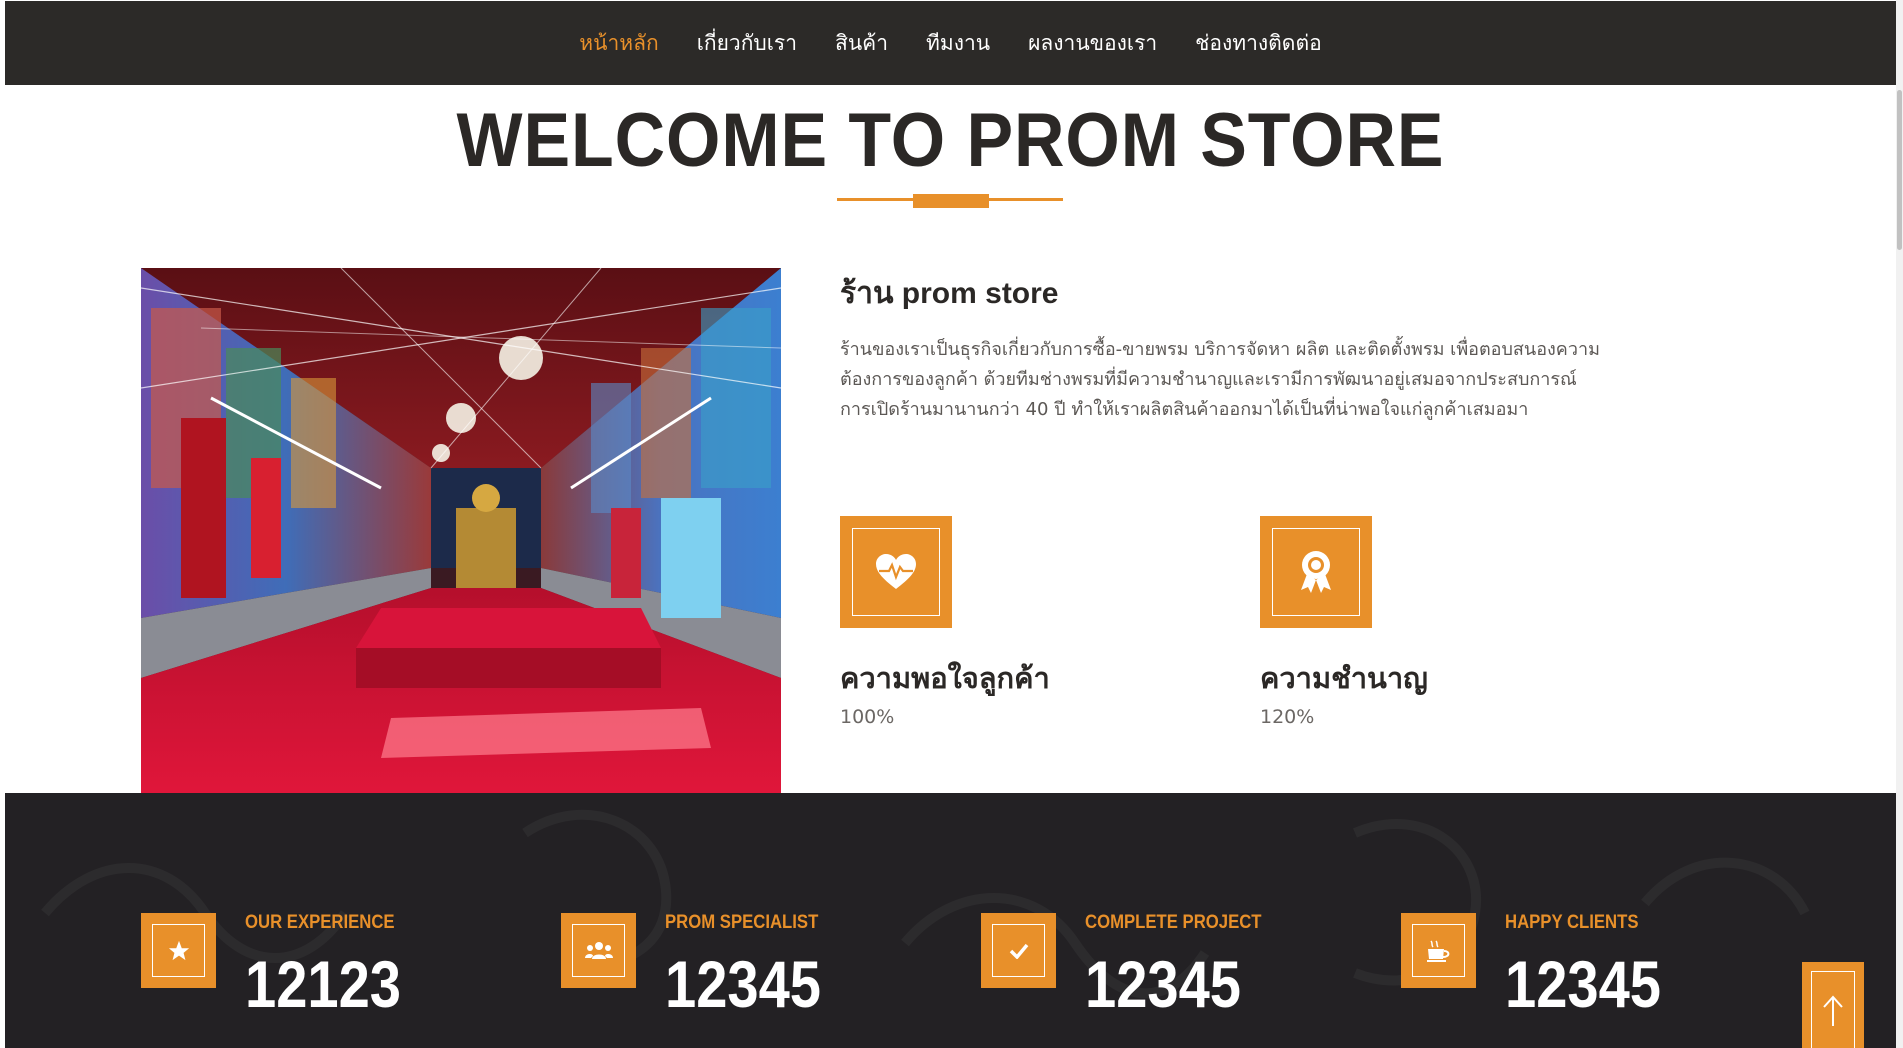 The height and width of the screenshot is (1048, 1903). I want to click on stat-value-experience: 12123, so click(323, 984).